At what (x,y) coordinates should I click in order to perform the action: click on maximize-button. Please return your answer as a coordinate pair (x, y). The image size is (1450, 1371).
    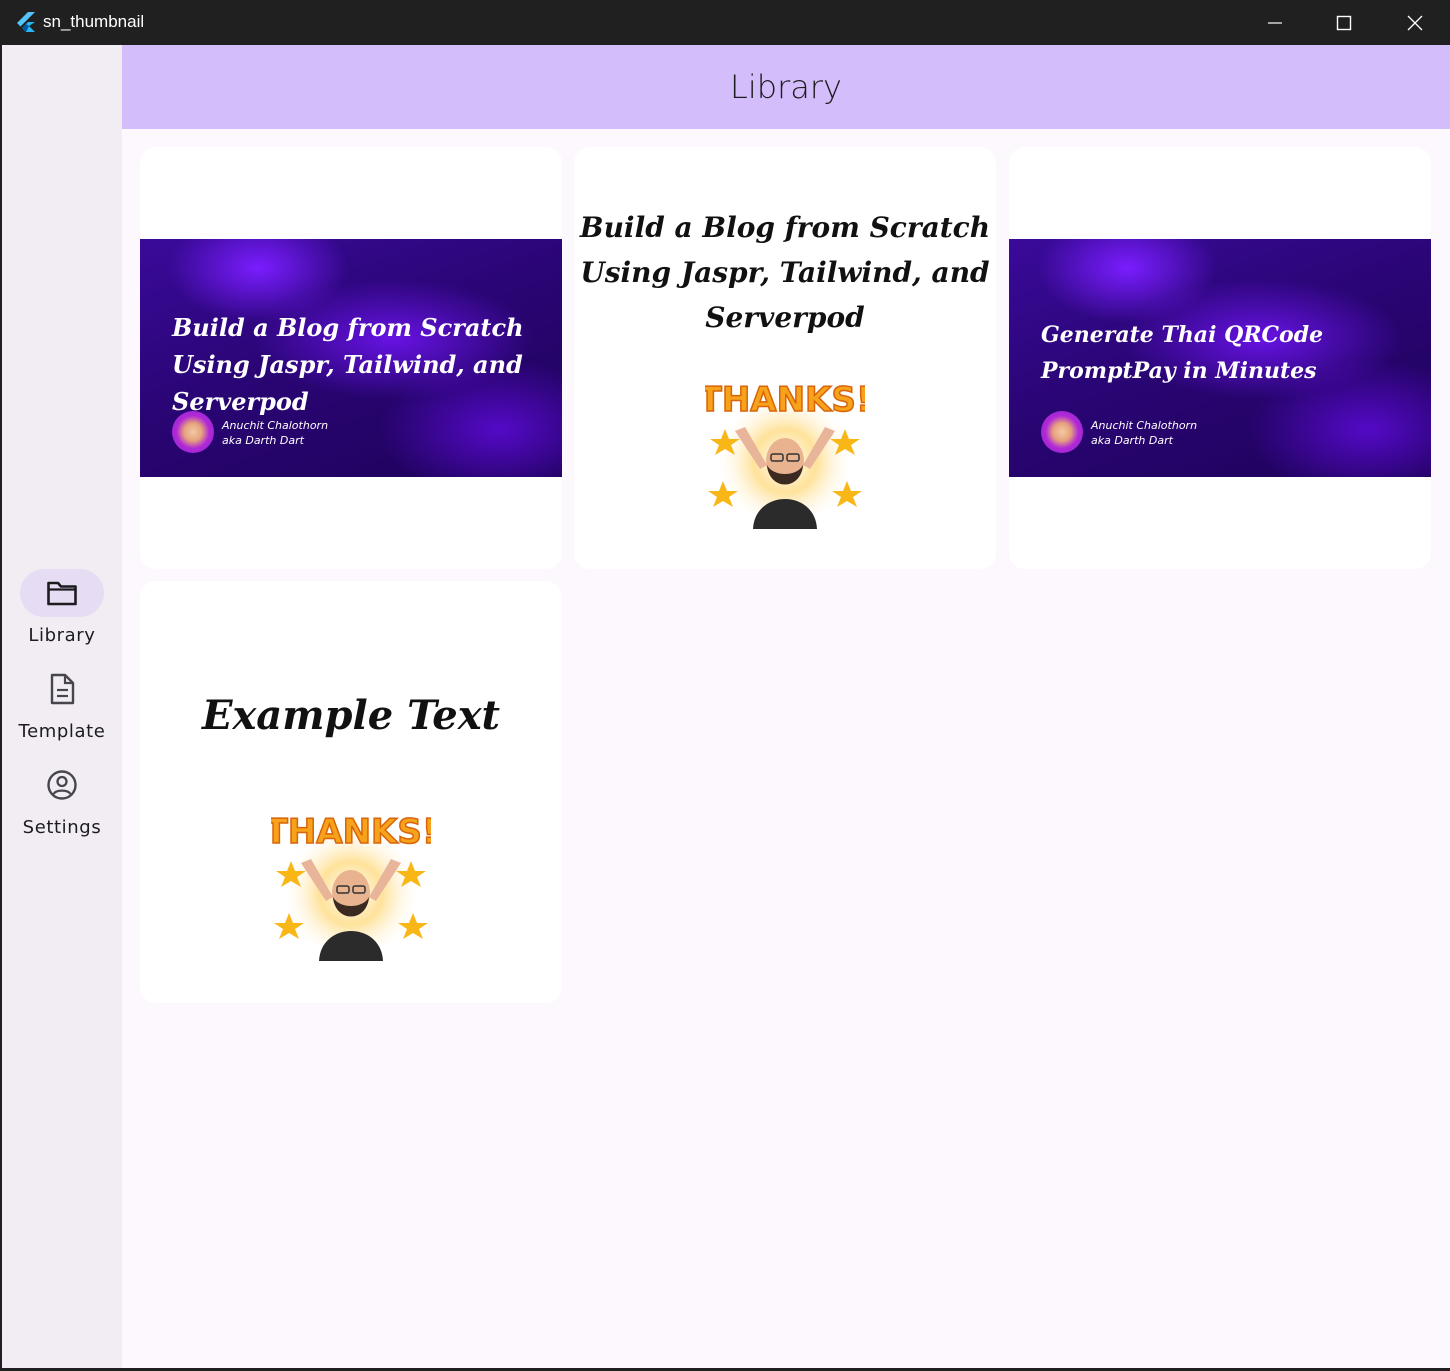
    Looking at the image, I should click on (1344, 22).